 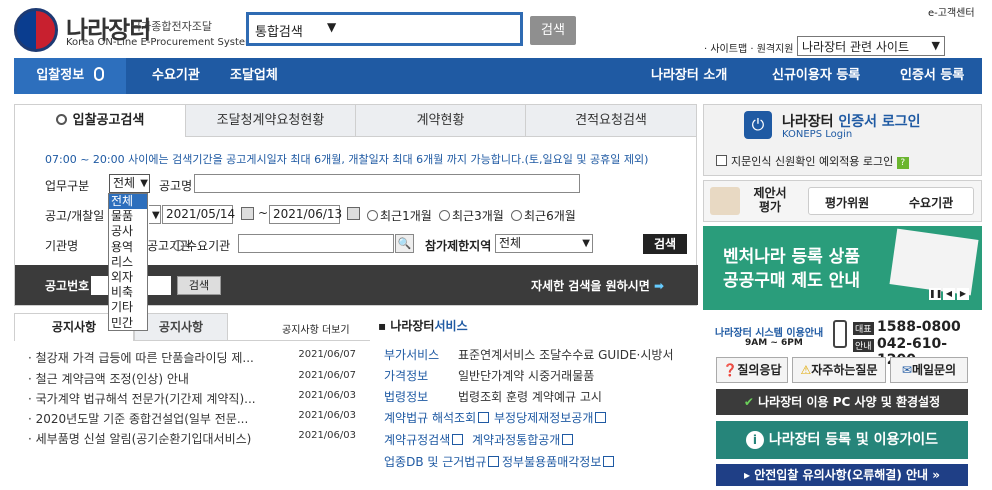 What do you see at coordinates (199, 359) in the screenshot?
I see `notice-item: · 철강재 가격 급등에 따른 단품슬라이딩 제... 2021/06/07` at bounding box center [199, 359].